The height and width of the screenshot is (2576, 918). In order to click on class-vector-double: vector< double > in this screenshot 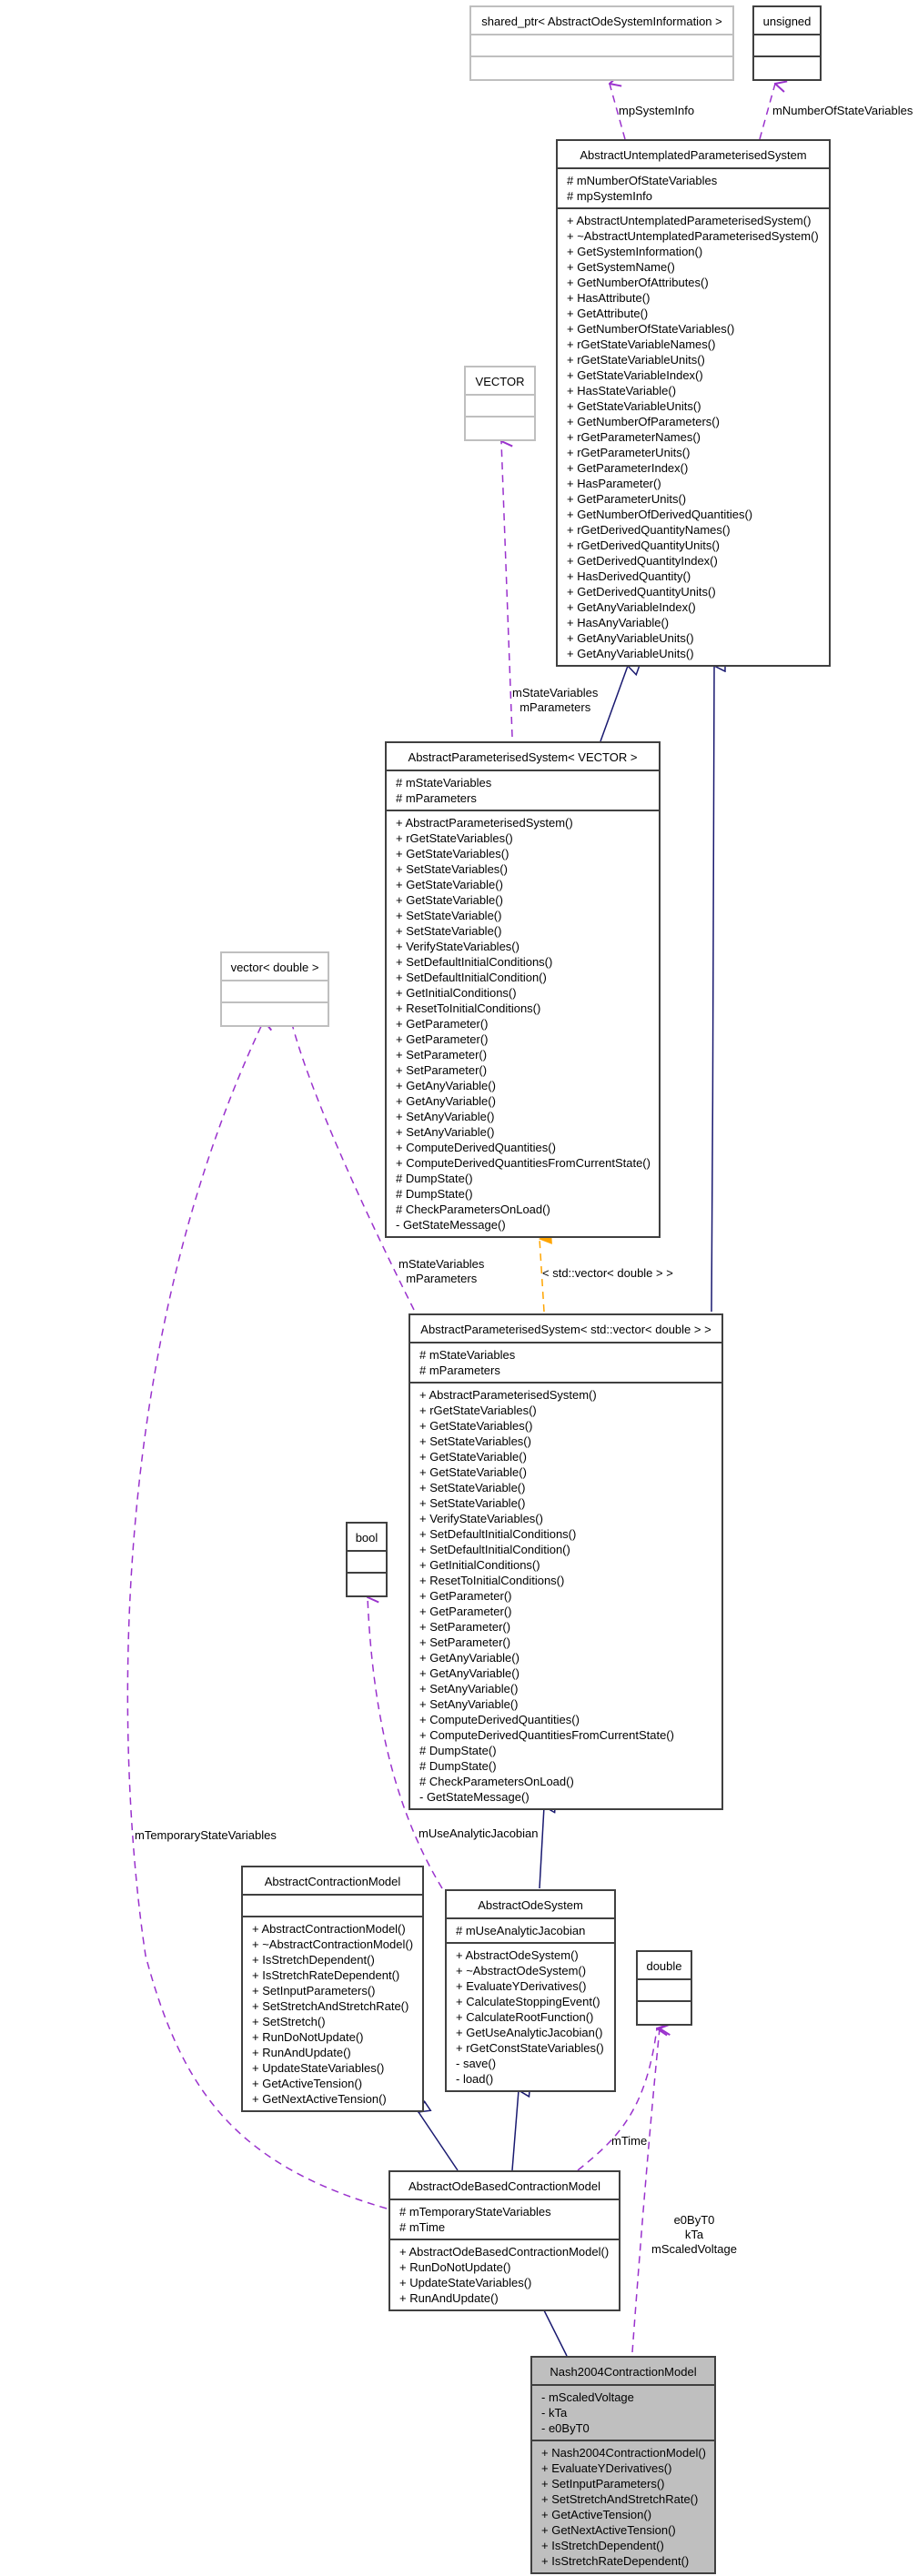, I will do `click(274, 989)`.